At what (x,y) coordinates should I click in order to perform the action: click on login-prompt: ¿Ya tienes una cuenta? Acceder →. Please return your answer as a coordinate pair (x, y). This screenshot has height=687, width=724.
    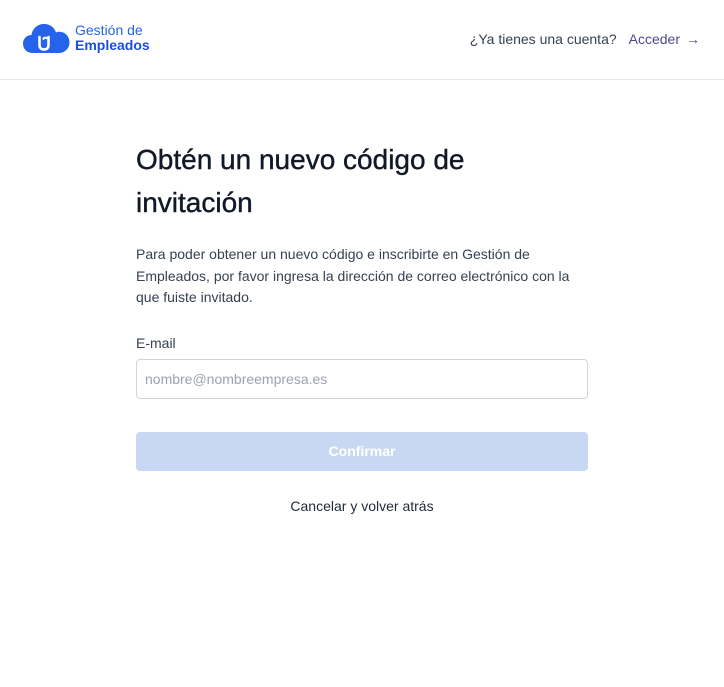
    Looking at the image, I should click on (585, 39).